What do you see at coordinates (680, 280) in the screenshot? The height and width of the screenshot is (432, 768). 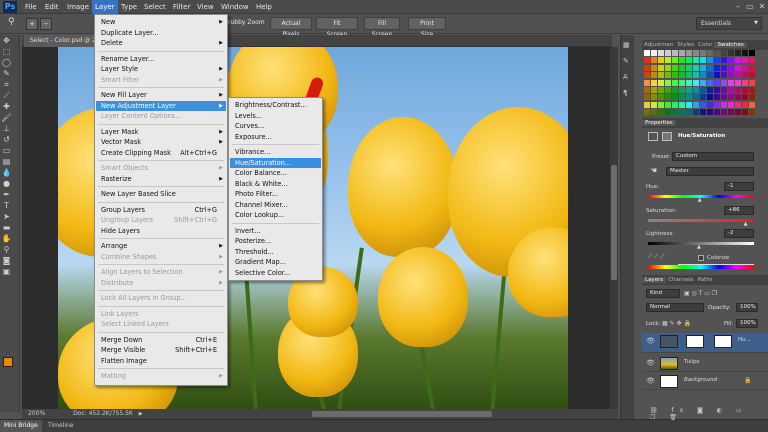 I see `tab-channels: Channels` at bounding box center [680, 280].